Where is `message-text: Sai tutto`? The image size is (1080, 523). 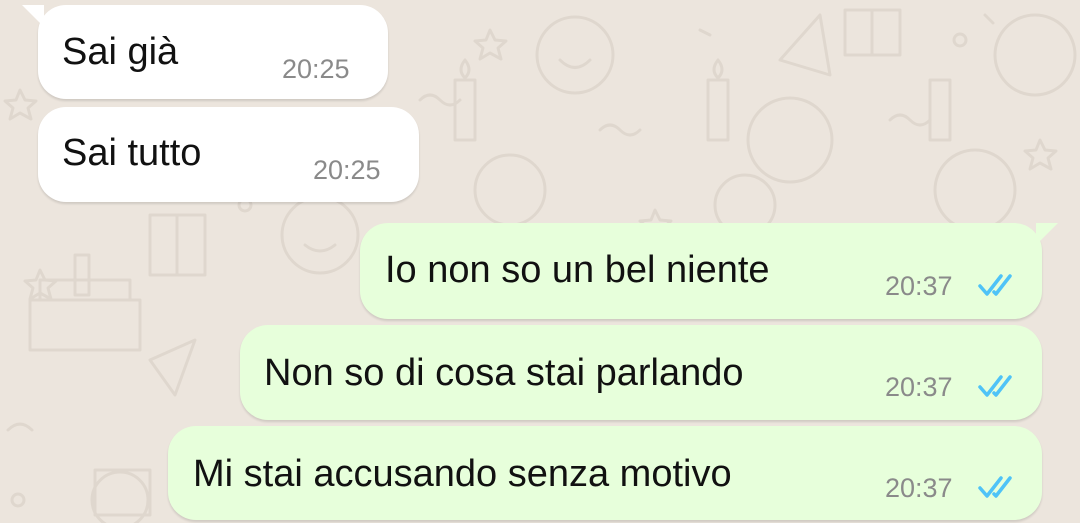
message-text: Sai tutto is located at coordinates (132, 153).